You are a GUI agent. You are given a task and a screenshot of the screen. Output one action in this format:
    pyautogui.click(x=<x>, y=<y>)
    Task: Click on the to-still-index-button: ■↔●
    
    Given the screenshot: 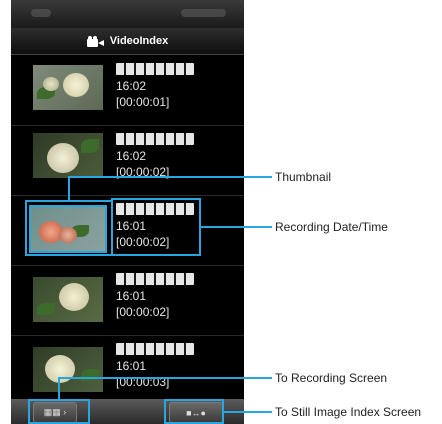 What is the action you would take?
    pyautogui.click(x=196, y=412)
    